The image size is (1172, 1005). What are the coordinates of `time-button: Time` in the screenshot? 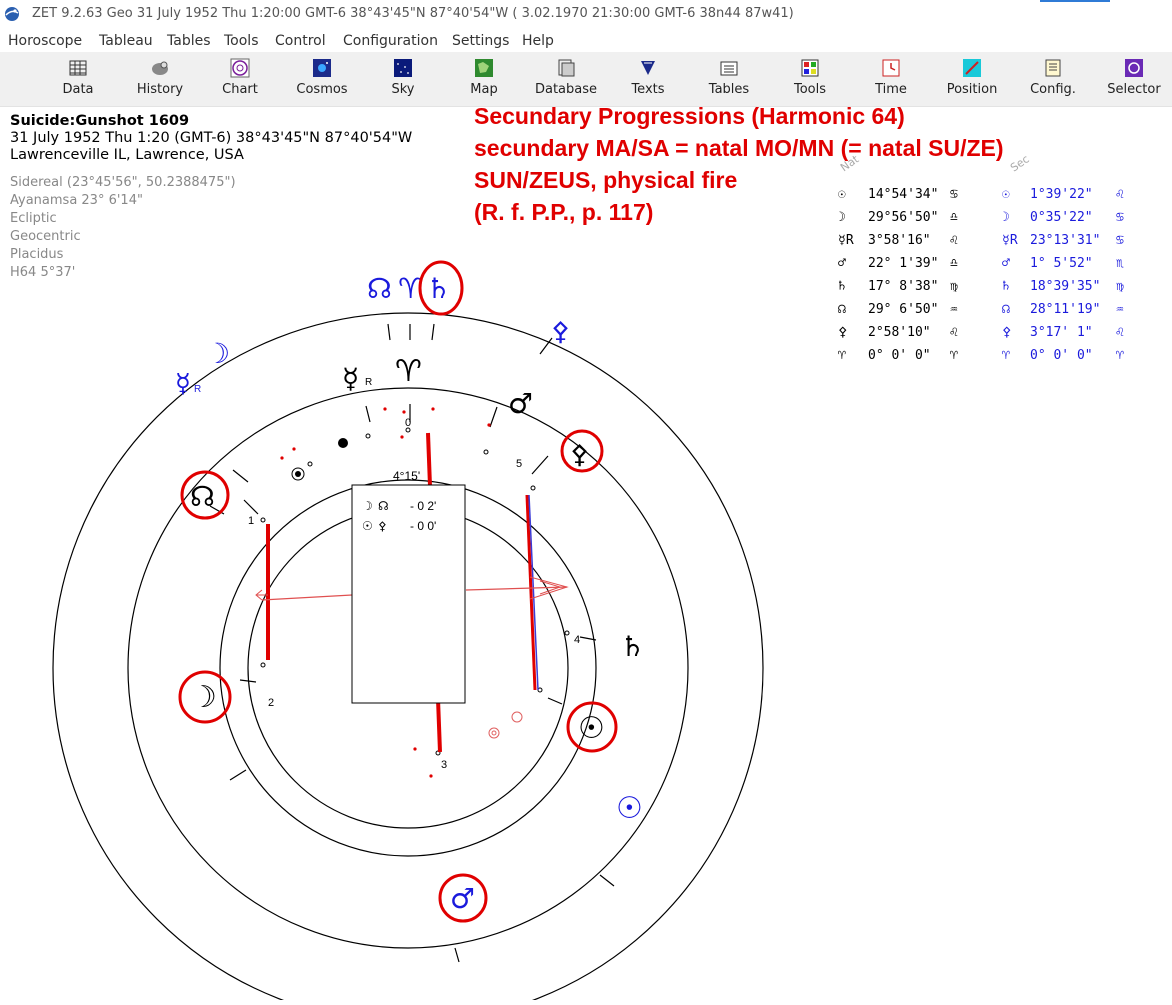 It's located at (891, 80).